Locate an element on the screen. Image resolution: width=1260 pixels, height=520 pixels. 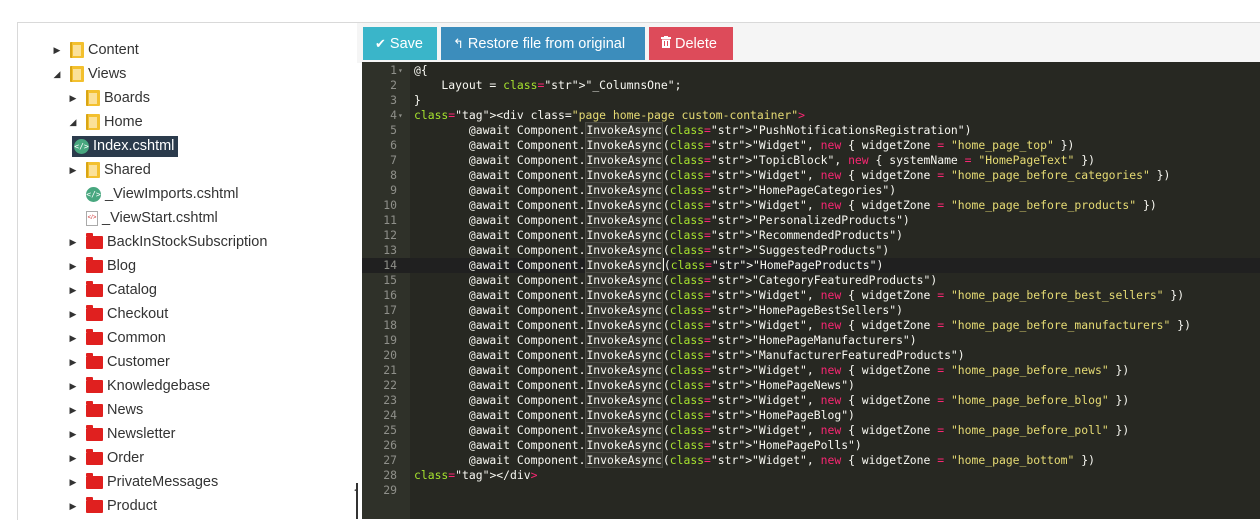
tree-node-customer: ▶ Customer is located at coordinates (119, 362).